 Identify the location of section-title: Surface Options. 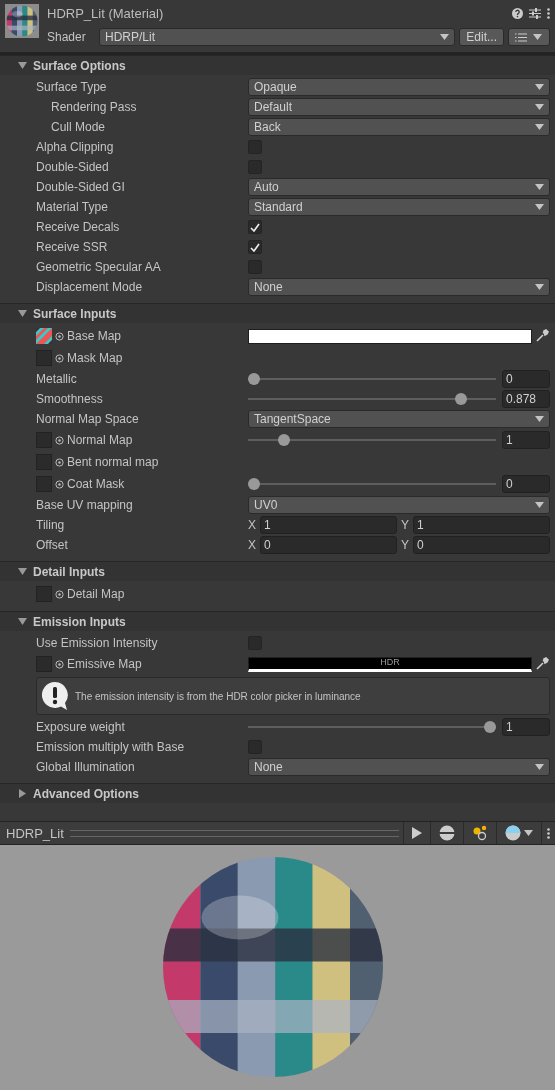
(79, 65).